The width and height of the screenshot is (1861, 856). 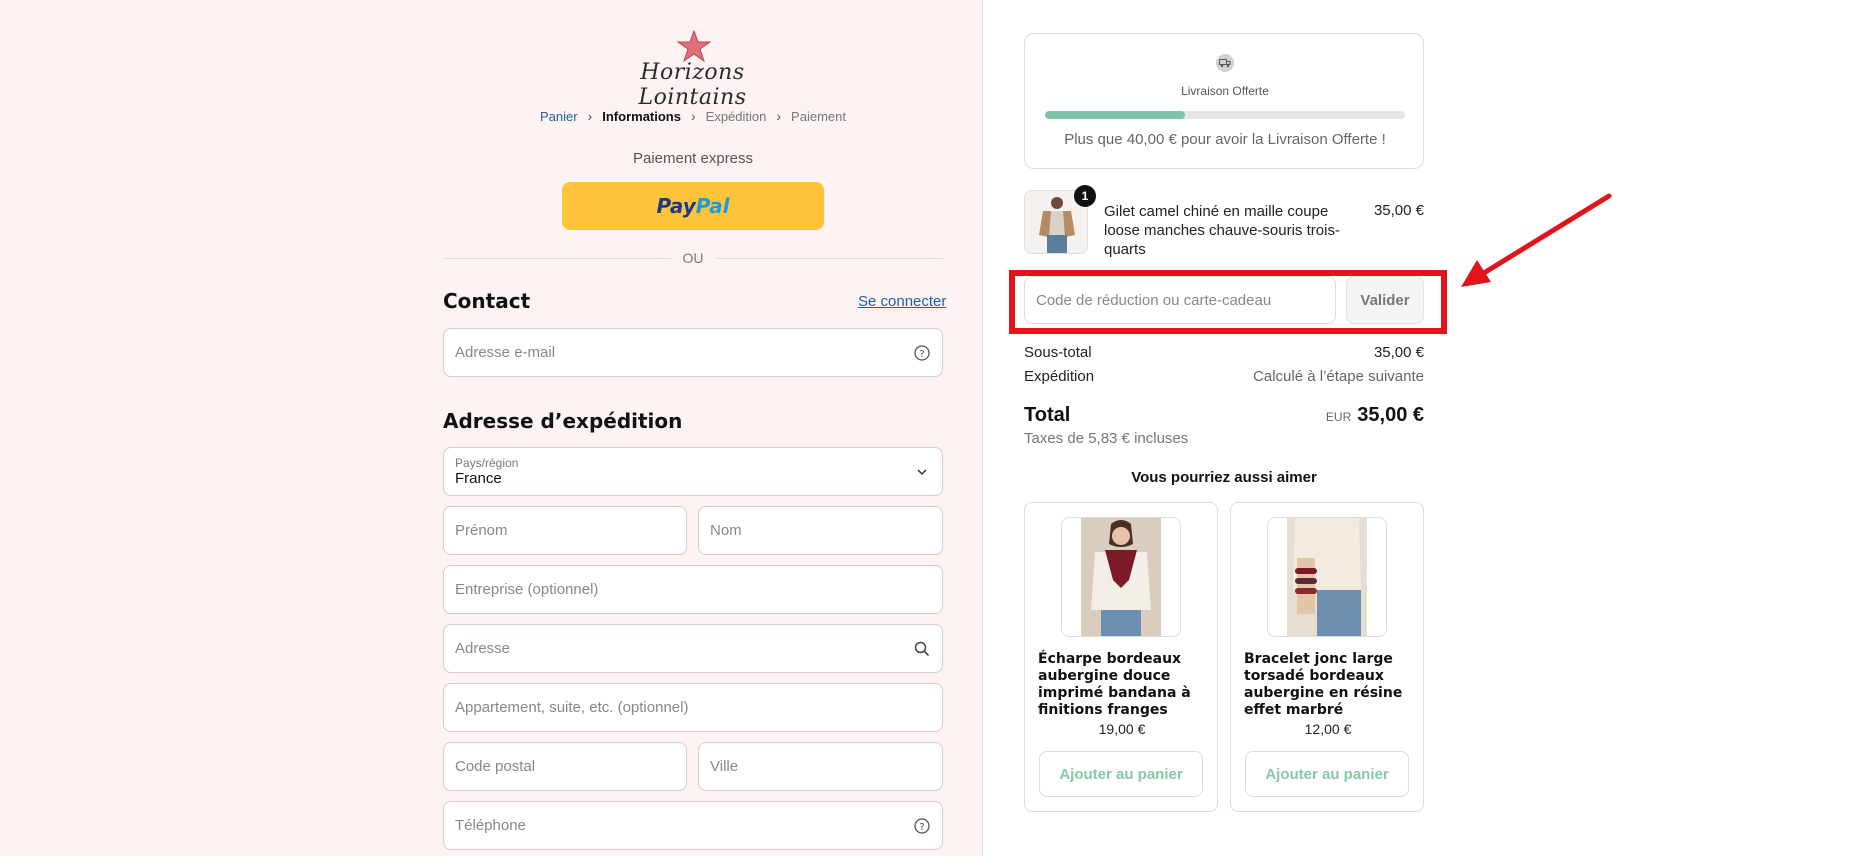 I want to click on total-row: Total EUR 35,00 €, so click(x=1224, y=415).